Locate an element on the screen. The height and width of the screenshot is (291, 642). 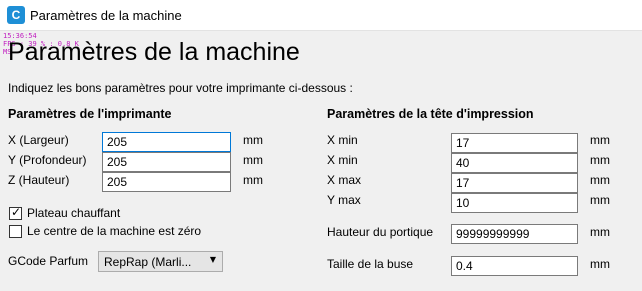
head-ymin-input is located at coordinates (514, 163).